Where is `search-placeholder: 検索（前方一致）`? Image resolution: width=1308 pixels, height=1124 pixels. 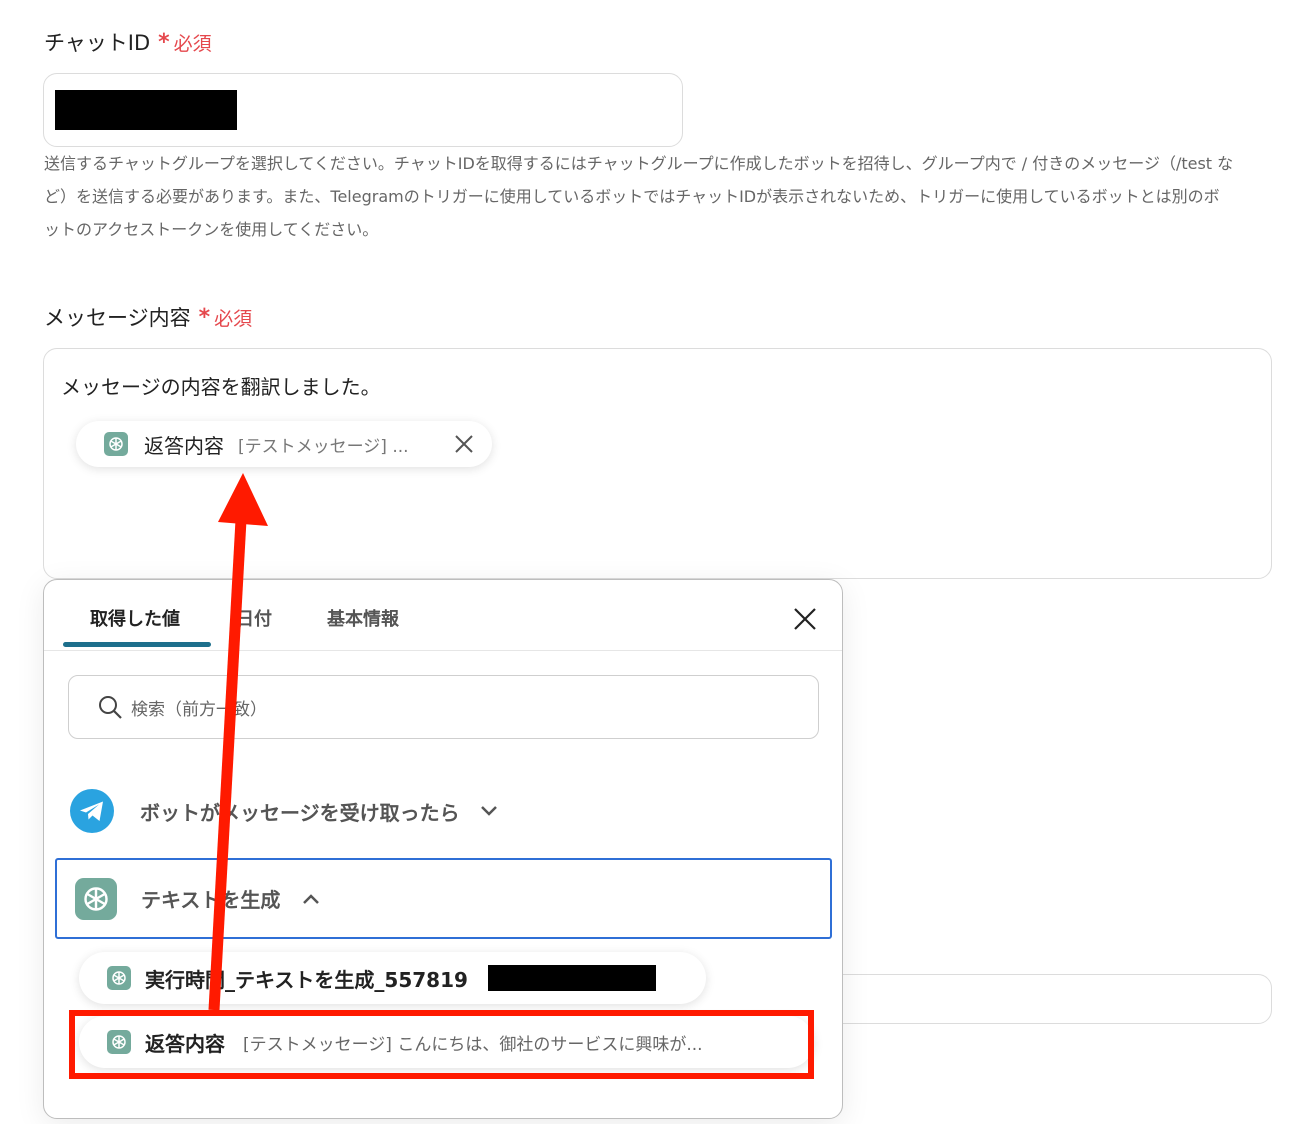 search-placeholder: 検索（前方一致） is located at coordinates (199, 709).